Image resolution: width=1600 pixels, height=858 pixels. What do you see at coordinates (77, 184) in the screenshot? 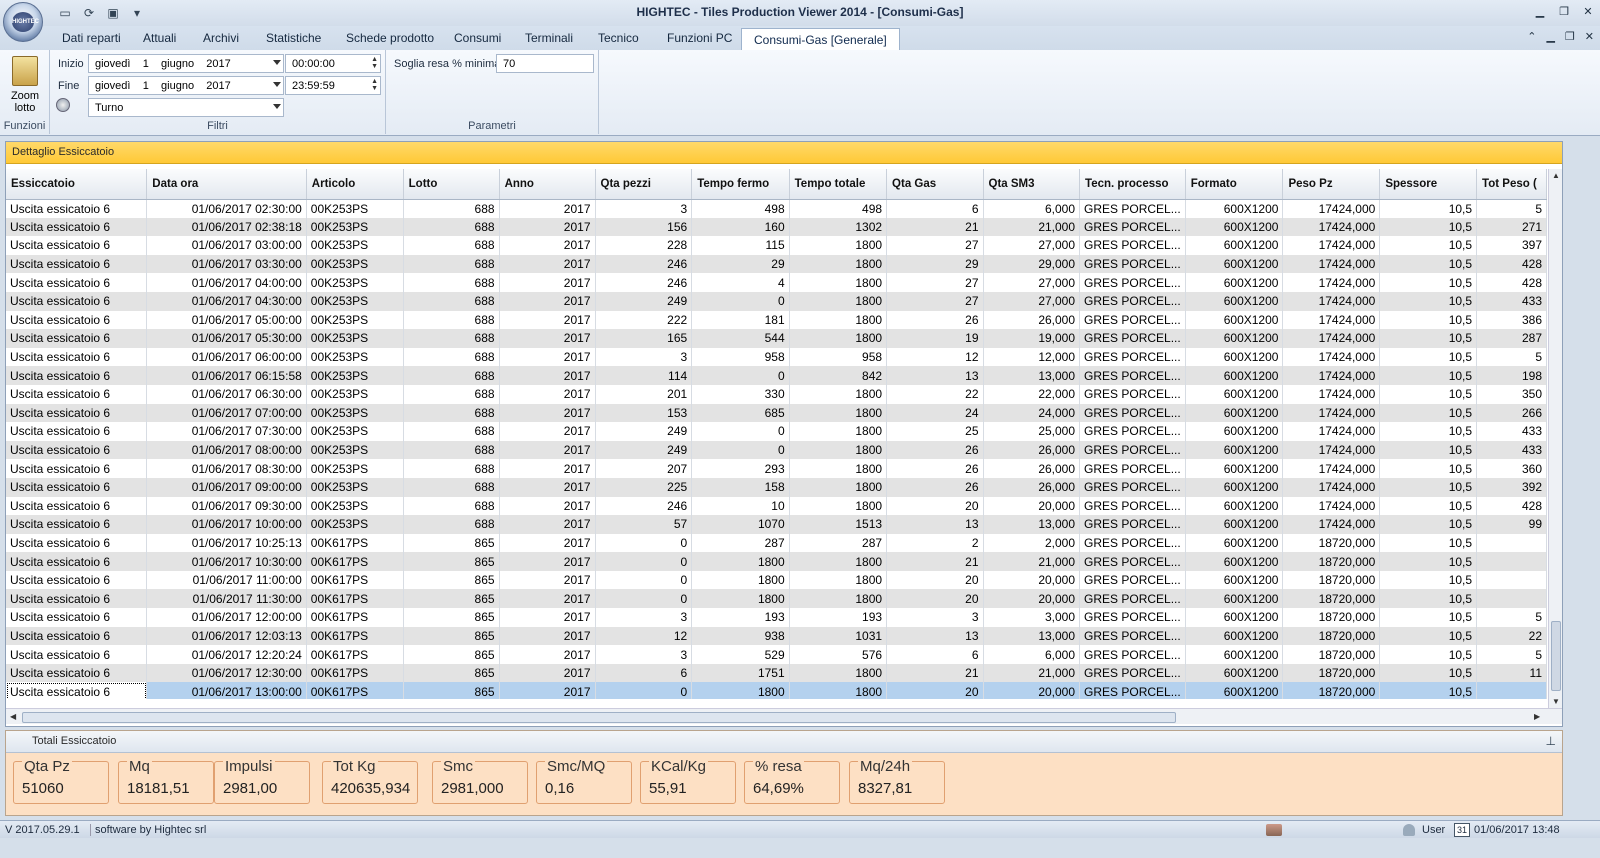
I see `column-header: Essiccatoio` at bounding box center [77, 184].